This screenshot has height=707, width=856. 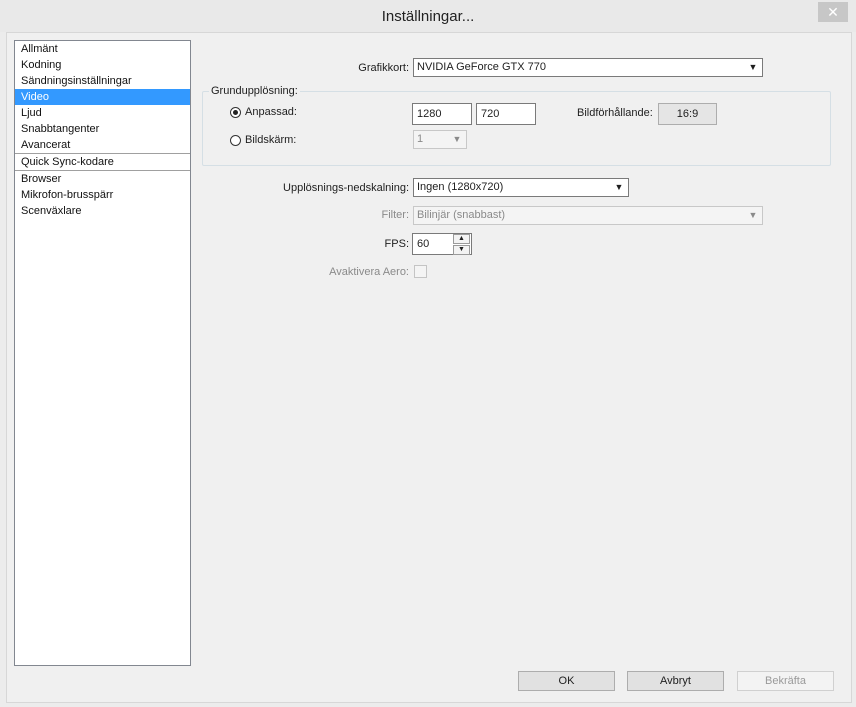 I want to click on width-value: 1280, so click(x=429, y=114).